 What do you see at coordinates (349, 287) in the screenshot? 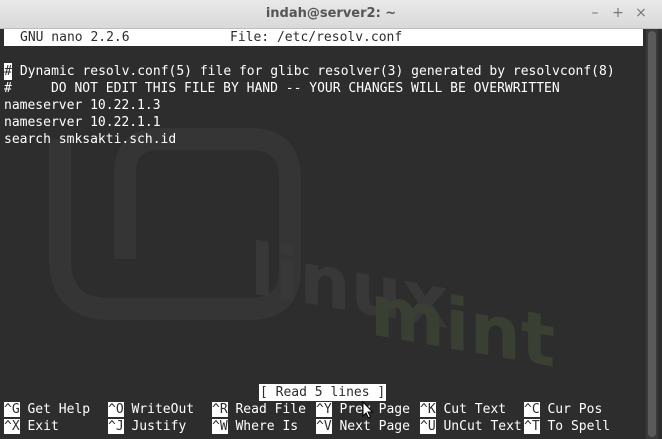
I see `svg-text: linux` at bounding box center [349, 287].